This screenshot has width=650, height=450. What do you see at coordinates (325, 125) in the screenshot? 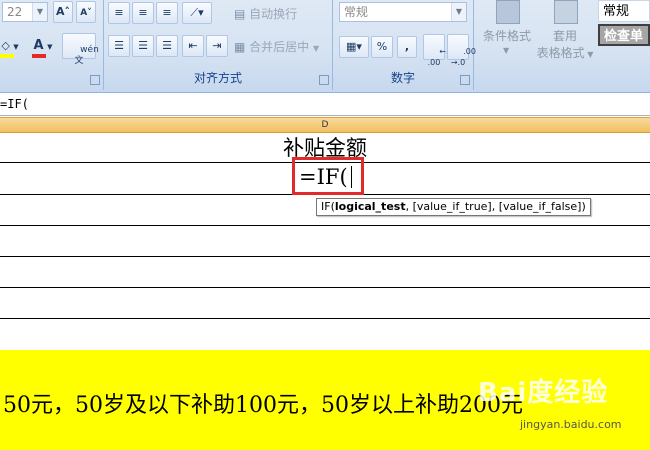
I see `column-header-d: D` at bounding box center [325, 125].